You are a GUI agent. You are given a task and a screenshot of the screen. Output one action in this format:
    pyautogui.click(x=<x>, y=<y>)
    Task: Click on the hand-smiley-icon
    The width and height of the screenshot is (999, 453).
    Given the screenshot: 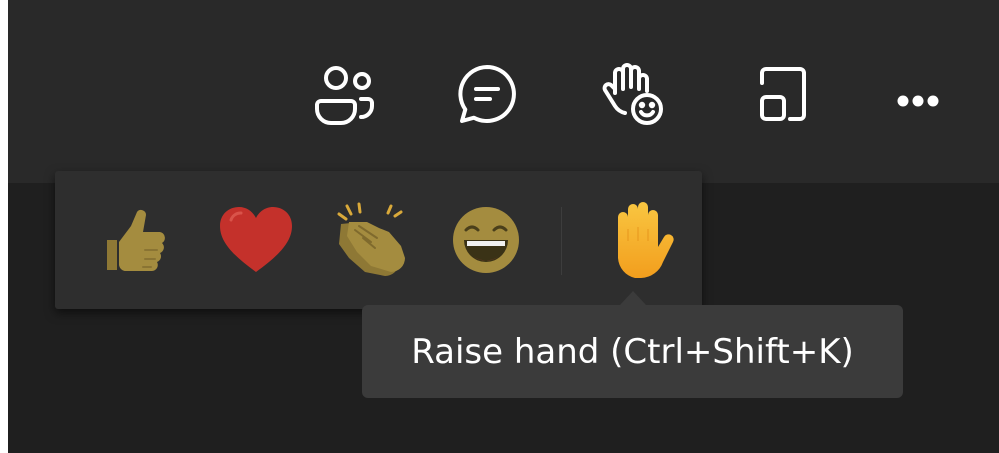 What is the action you would take?
    pyautogui.click(x=632, y=94)
    